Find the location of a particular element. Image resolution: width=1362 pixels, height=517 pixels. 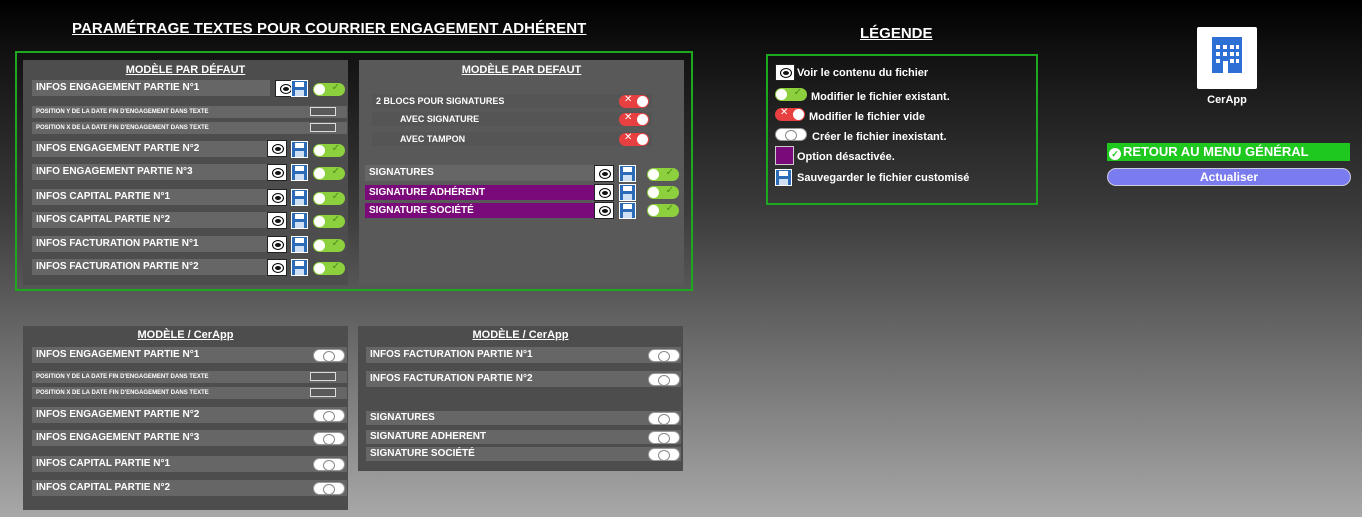

row-signature-adherent: SIGNATURE ADHÉRENT is located at coordinates (481, 192).